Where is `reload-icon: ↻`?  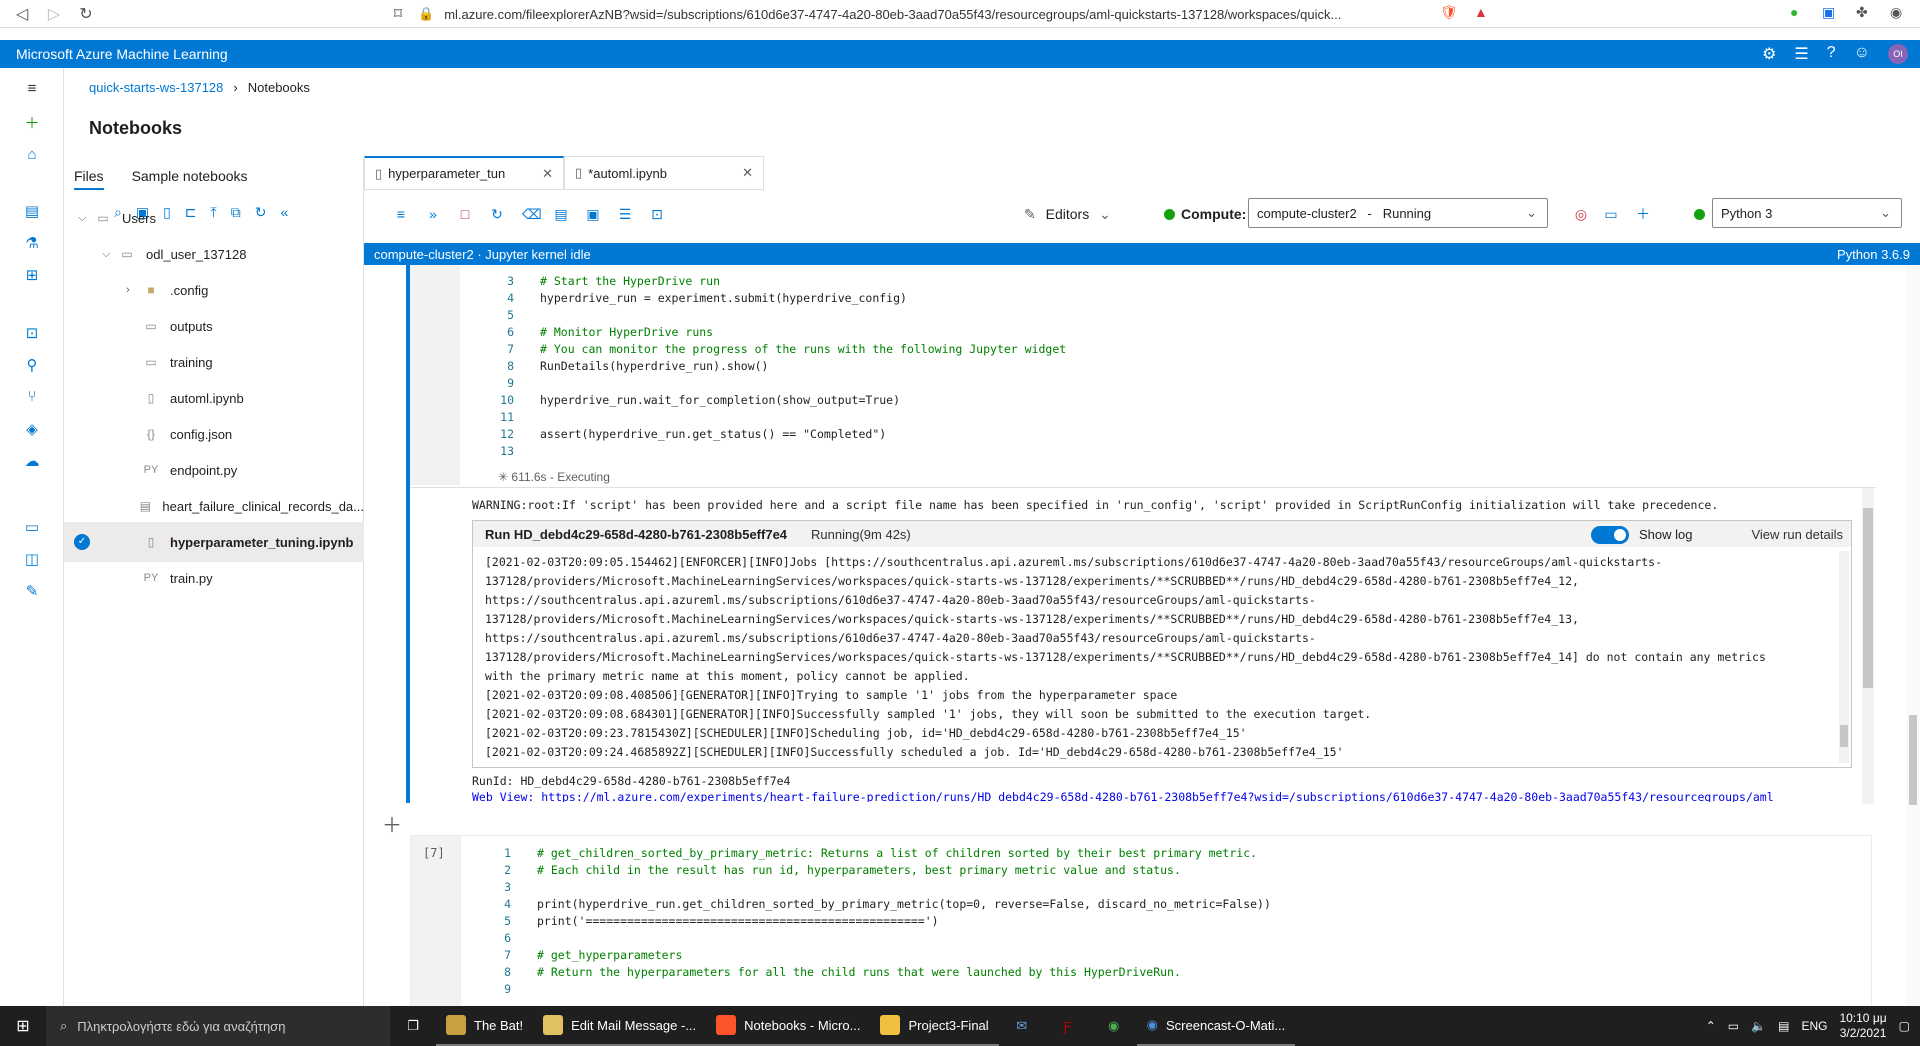
reload-icon: ↻ is located at coordinates (86, 14).